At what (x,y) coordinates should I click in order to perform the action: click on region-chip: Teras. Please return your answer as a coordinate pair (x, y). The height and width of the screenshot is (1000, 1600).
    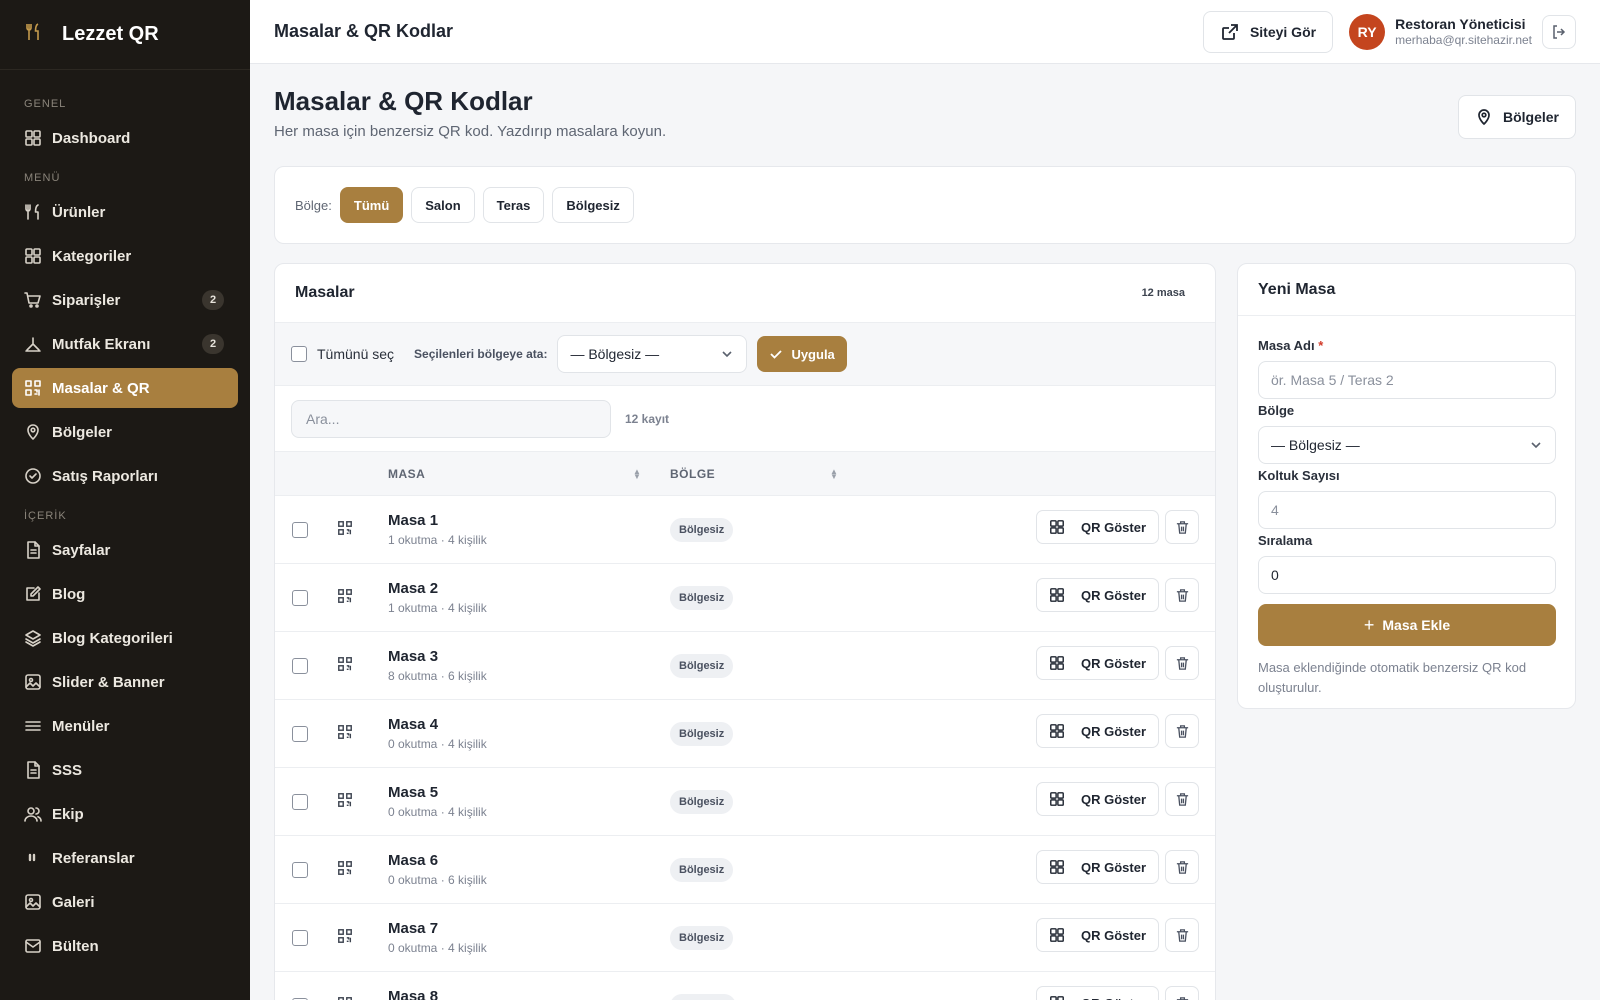
    Looking at the image, I should click on (513, 205).